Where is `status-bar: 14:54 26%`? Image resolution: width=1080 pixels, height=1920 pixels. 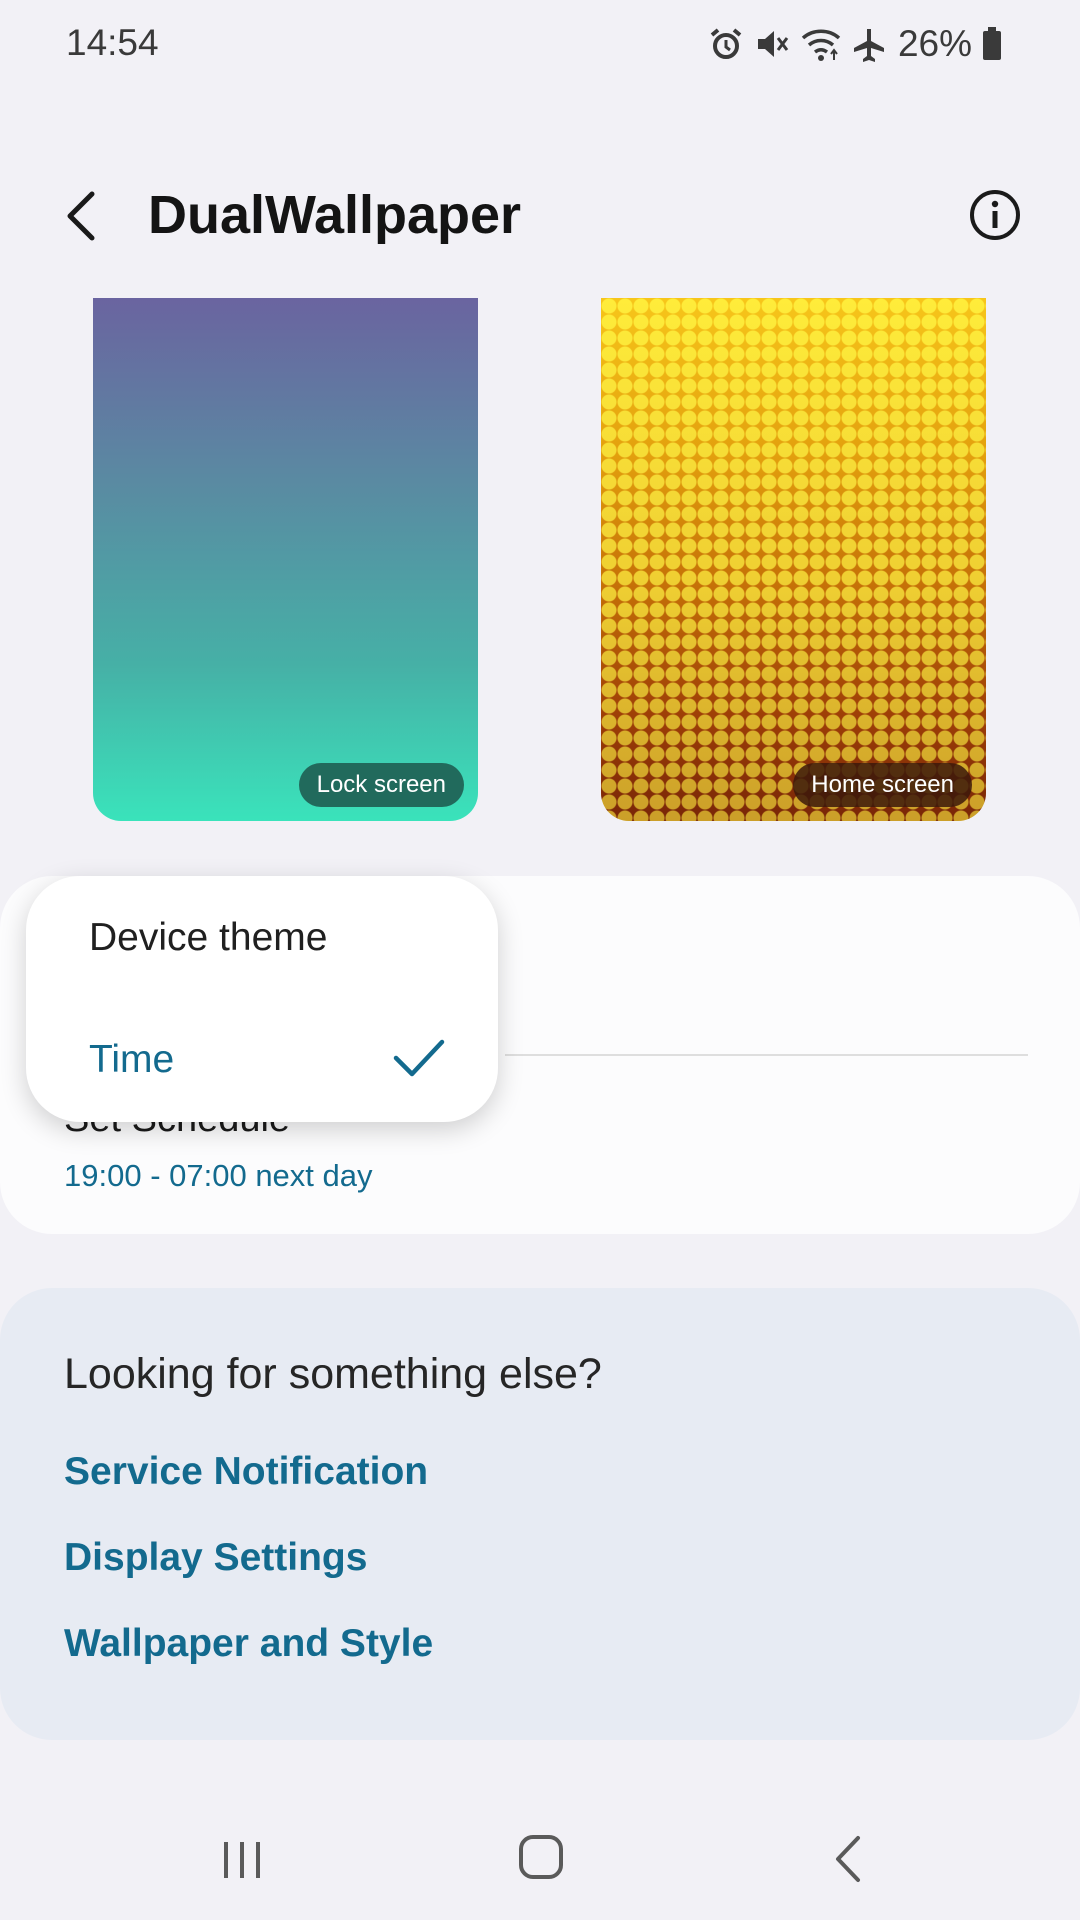
status-bar: 14:54 26% is located at coordinates (540, 45).